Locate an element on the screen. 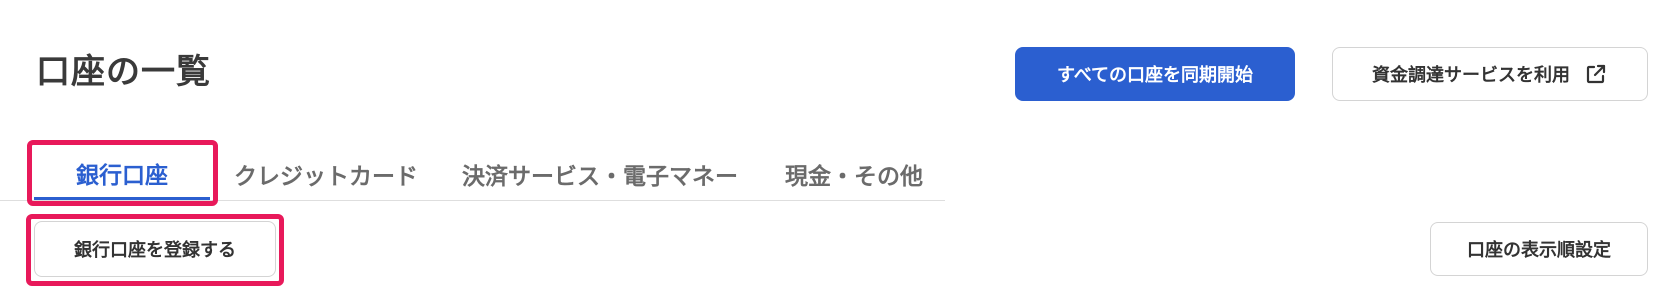  tab-cash-other: 現金・その他 is located at coordinates (854, 174).